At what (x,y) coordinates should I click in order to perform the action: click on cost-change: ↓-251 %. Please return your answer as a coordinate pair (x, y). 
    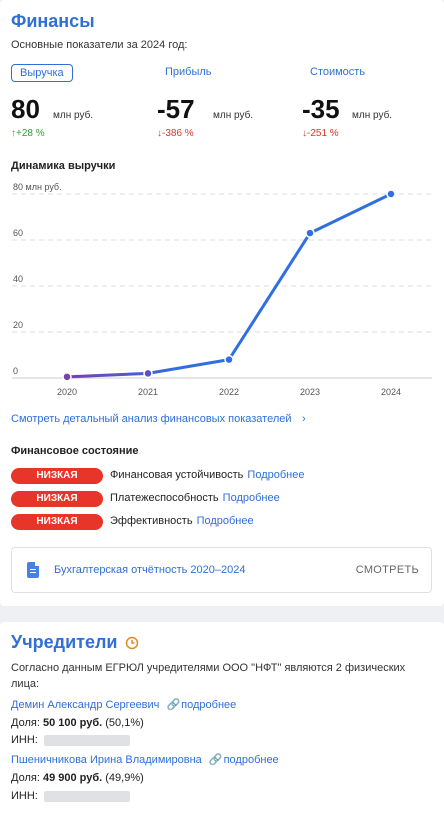
    Looking at the image, I should click on (320, 133).